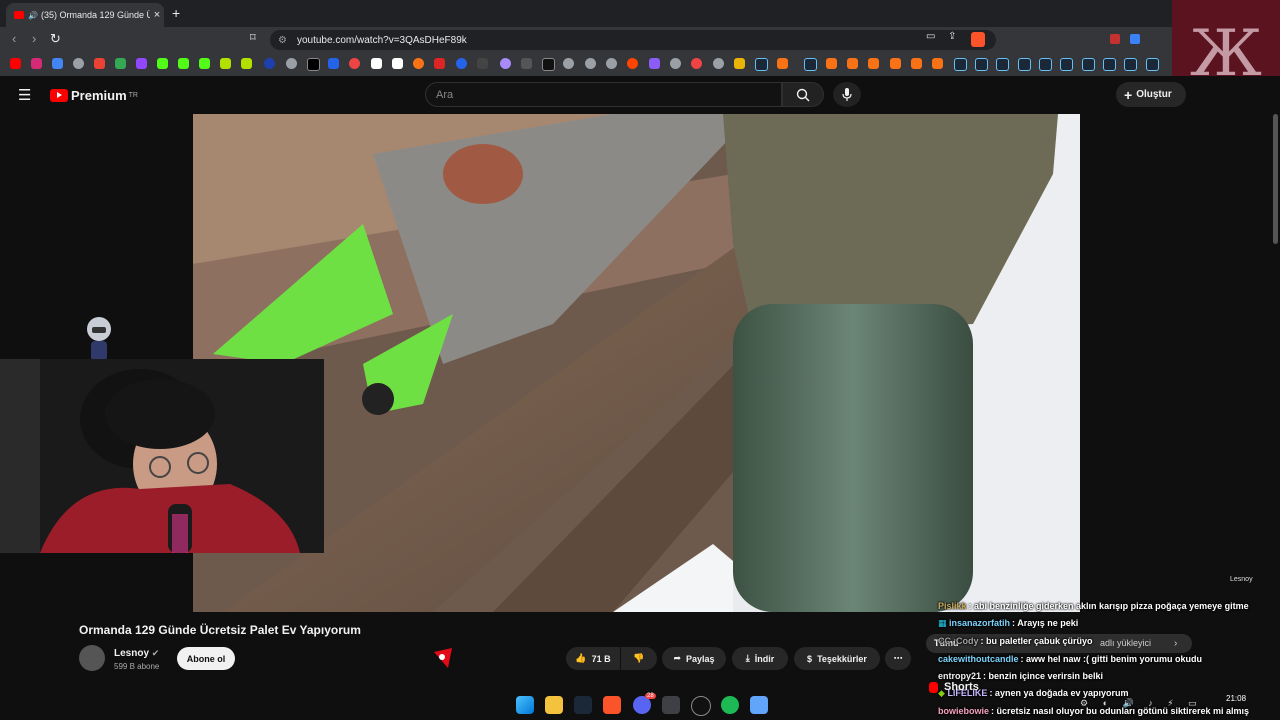  Describe the element at coordinates (141, 63) in the screenshot. I see `bookmark-twitch-icon` at that location.